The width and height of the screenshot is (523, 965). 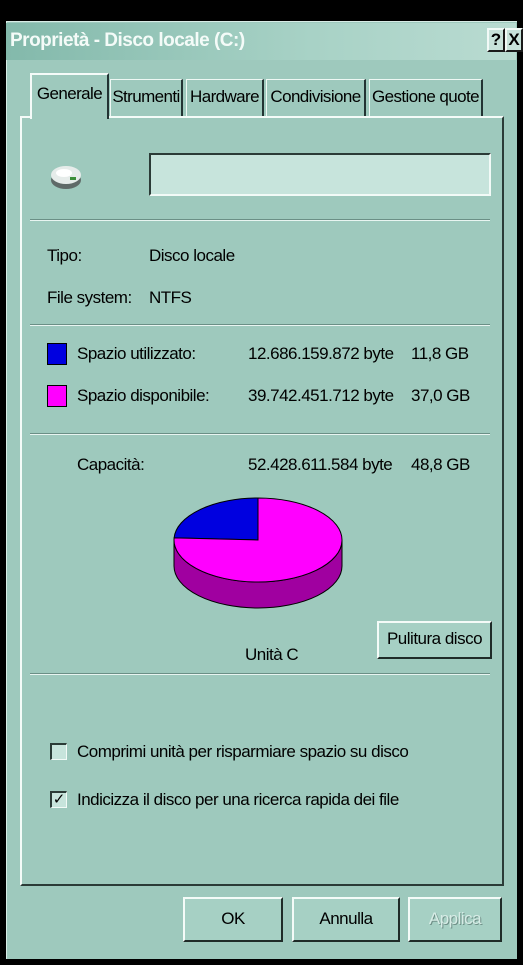 What do you see at coordinates (216, 519) in the screenshot?
I see `pie-slice-used` at bounding box center [216, 519].